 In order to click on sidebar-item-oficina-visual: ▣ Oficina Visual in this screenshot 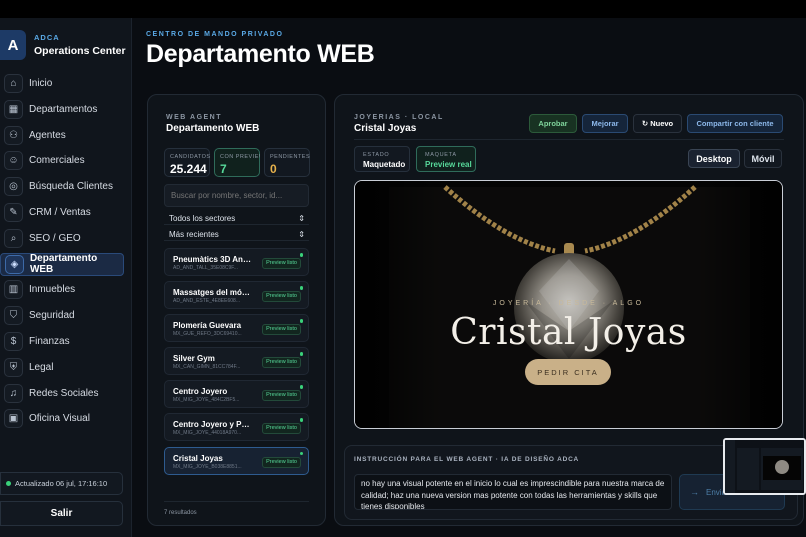, I will do `click(66, 418)`.